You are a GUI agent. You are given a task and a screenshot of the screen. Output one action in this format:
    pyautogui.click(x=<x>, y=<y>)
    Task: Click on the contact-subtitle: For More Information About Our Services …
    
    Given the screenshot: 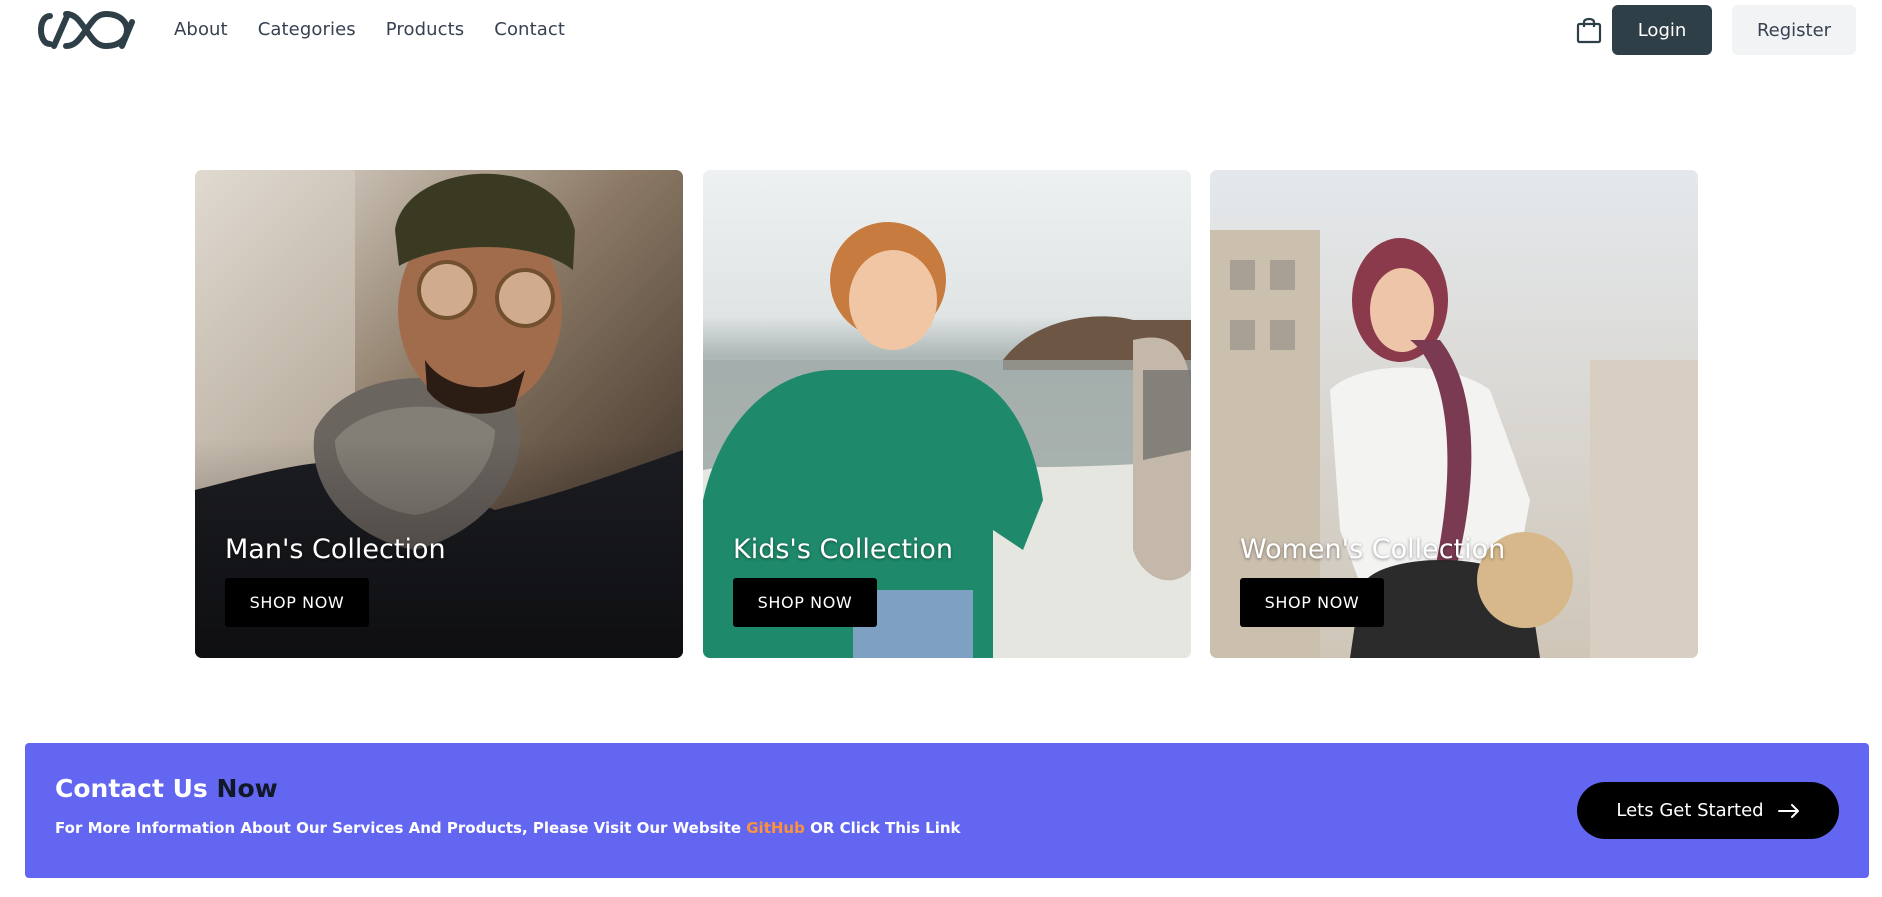 What is the action you would take?
    pyautogui.click(x=508, y=828)
    